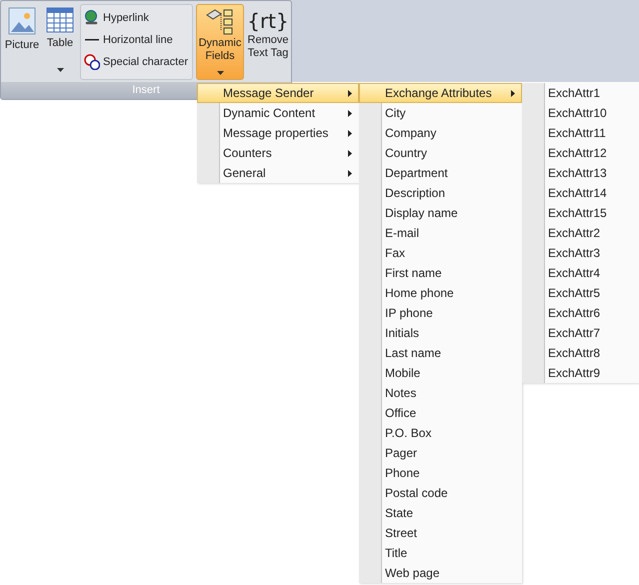  What do you see at coordinates (440, 213) in the screenshot?
I see `menu-item: Display name` at bounding box center [440, 213].